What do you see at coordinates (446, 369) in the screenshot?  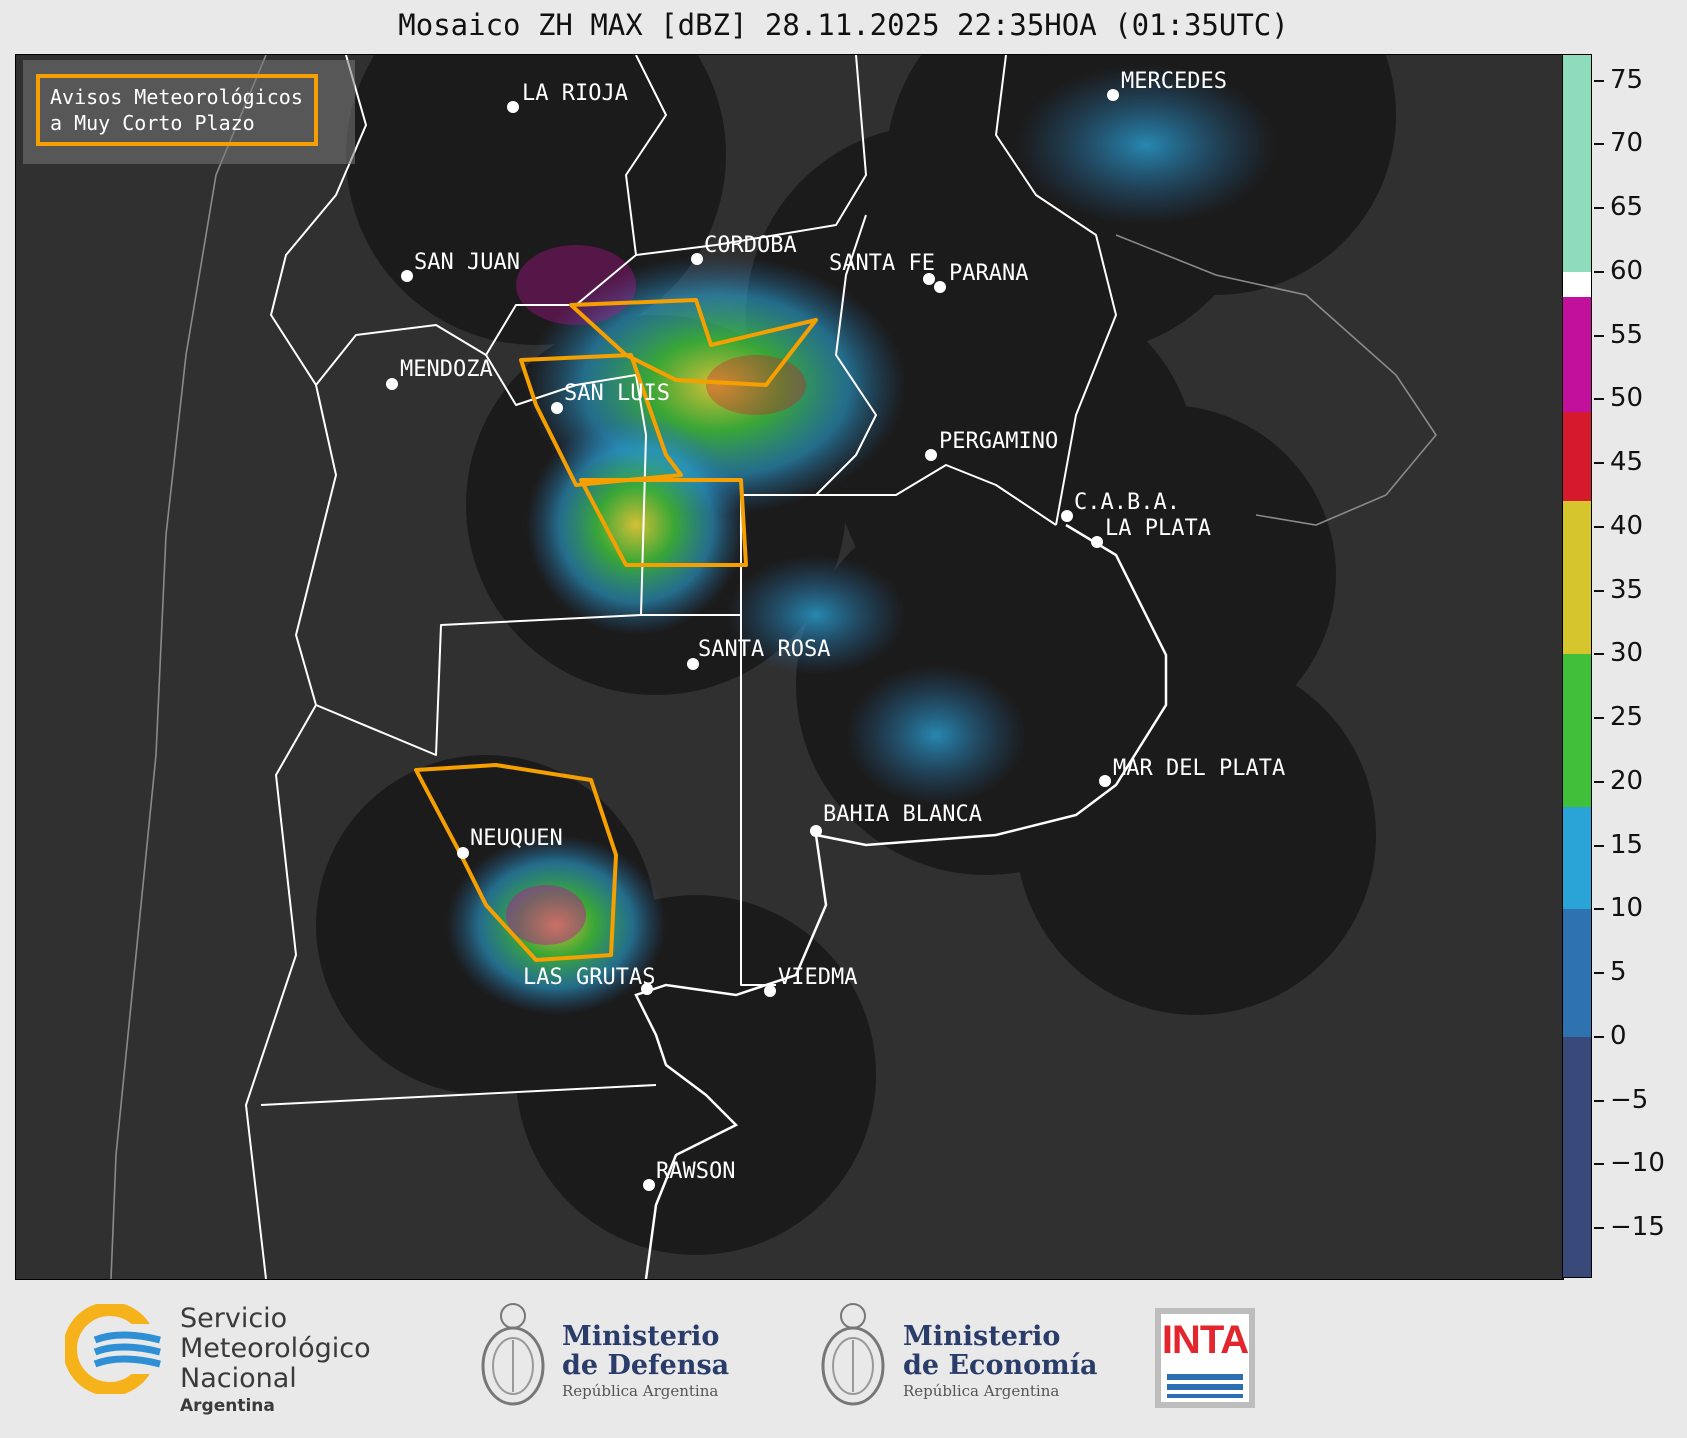 I see `city-label-mendoza: MENDOZA` at bounding box center [446, 369].